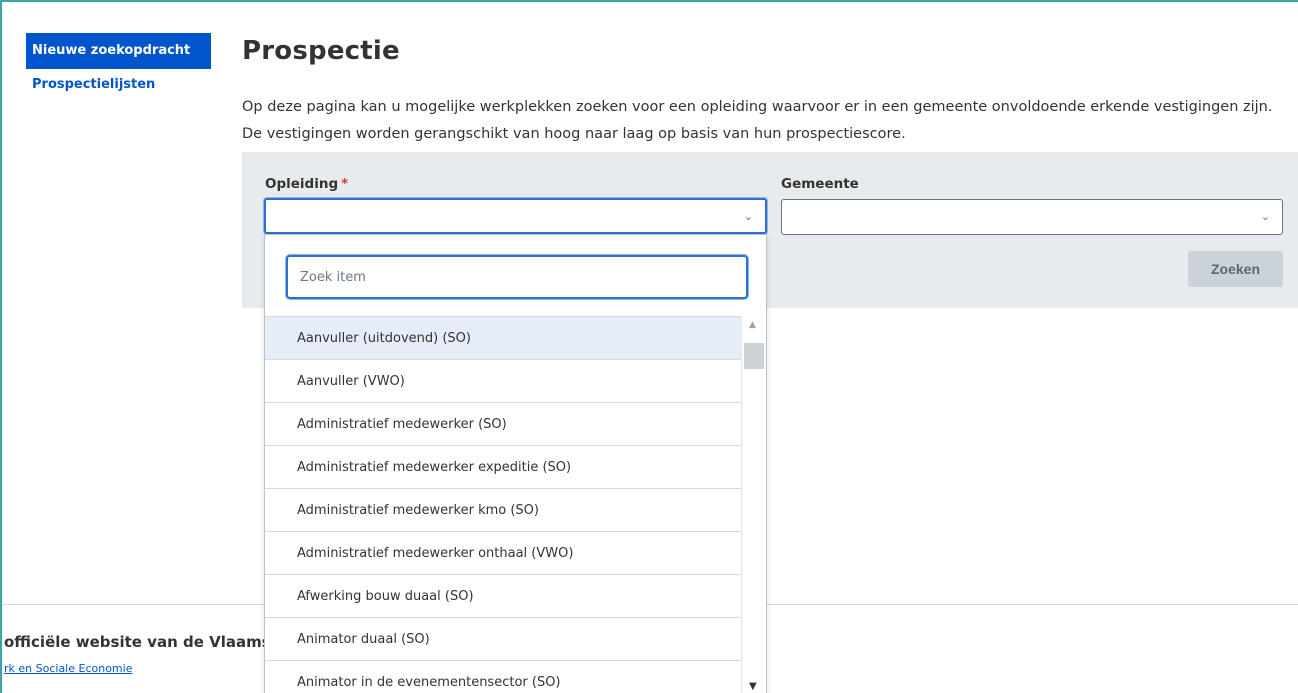  I want to click on sidebar-item-prospect-lists: Prospectielijsten, so click(93, 84).